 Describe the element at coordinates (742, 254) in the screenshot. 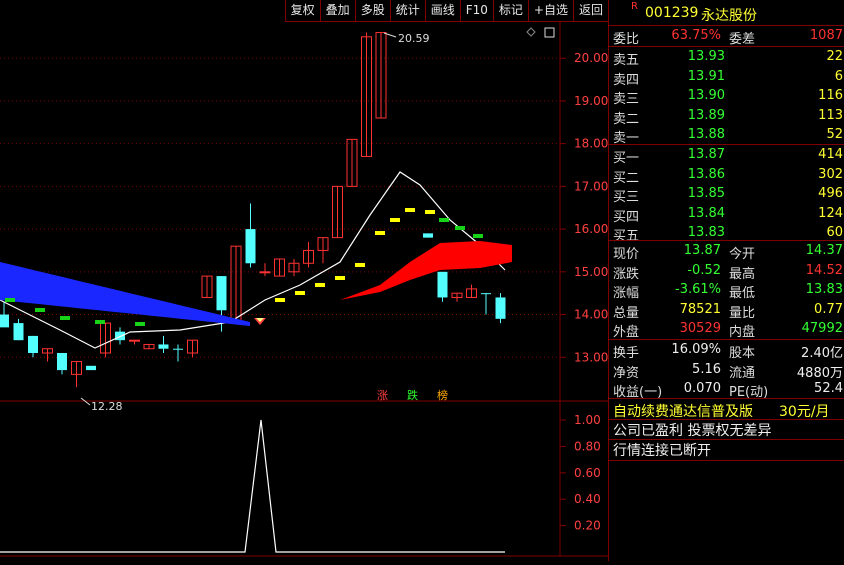

I see `stat-label: 今开` at that location.